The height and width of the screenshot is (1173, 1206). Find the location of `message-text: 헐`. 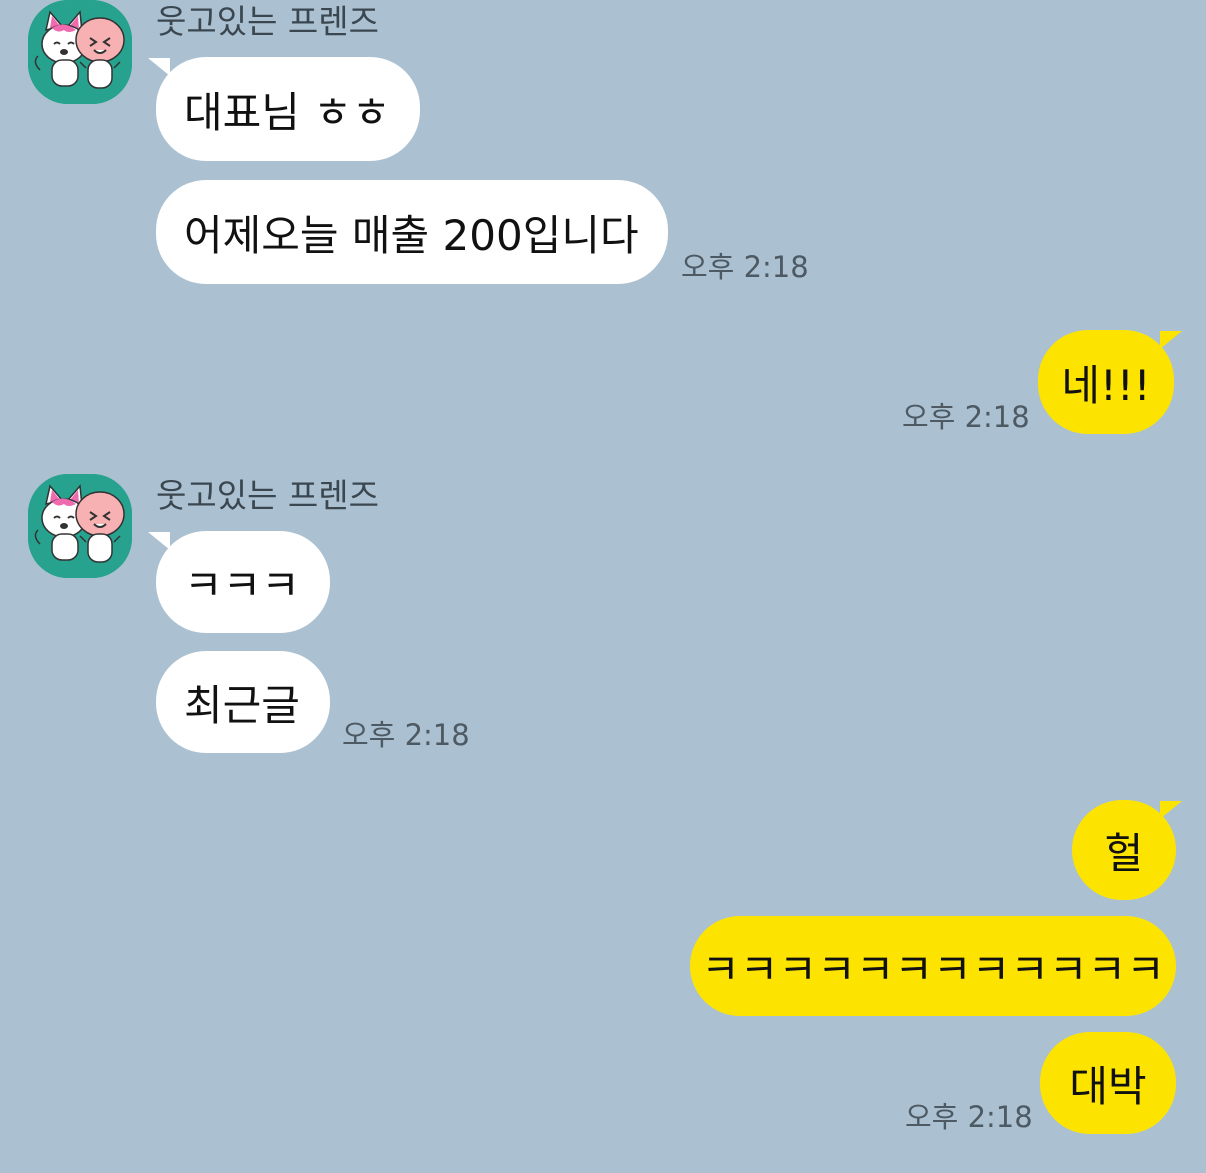

message-text: 헐 is located at coordinates (1124, 853).